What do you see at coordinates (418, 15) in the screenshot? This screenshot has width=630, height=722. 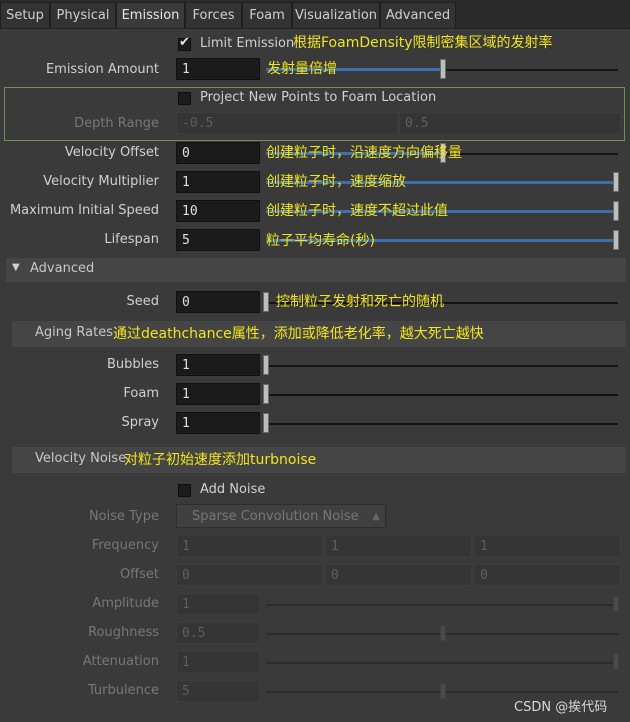 I see `tab-advanced: Advanced` at bounding box center [418, 15].